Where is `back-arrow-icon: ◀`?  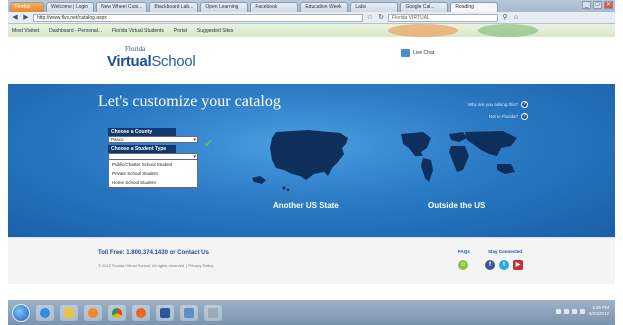 back-arrow-icon: ◀ is located at coordinates (15, 18).